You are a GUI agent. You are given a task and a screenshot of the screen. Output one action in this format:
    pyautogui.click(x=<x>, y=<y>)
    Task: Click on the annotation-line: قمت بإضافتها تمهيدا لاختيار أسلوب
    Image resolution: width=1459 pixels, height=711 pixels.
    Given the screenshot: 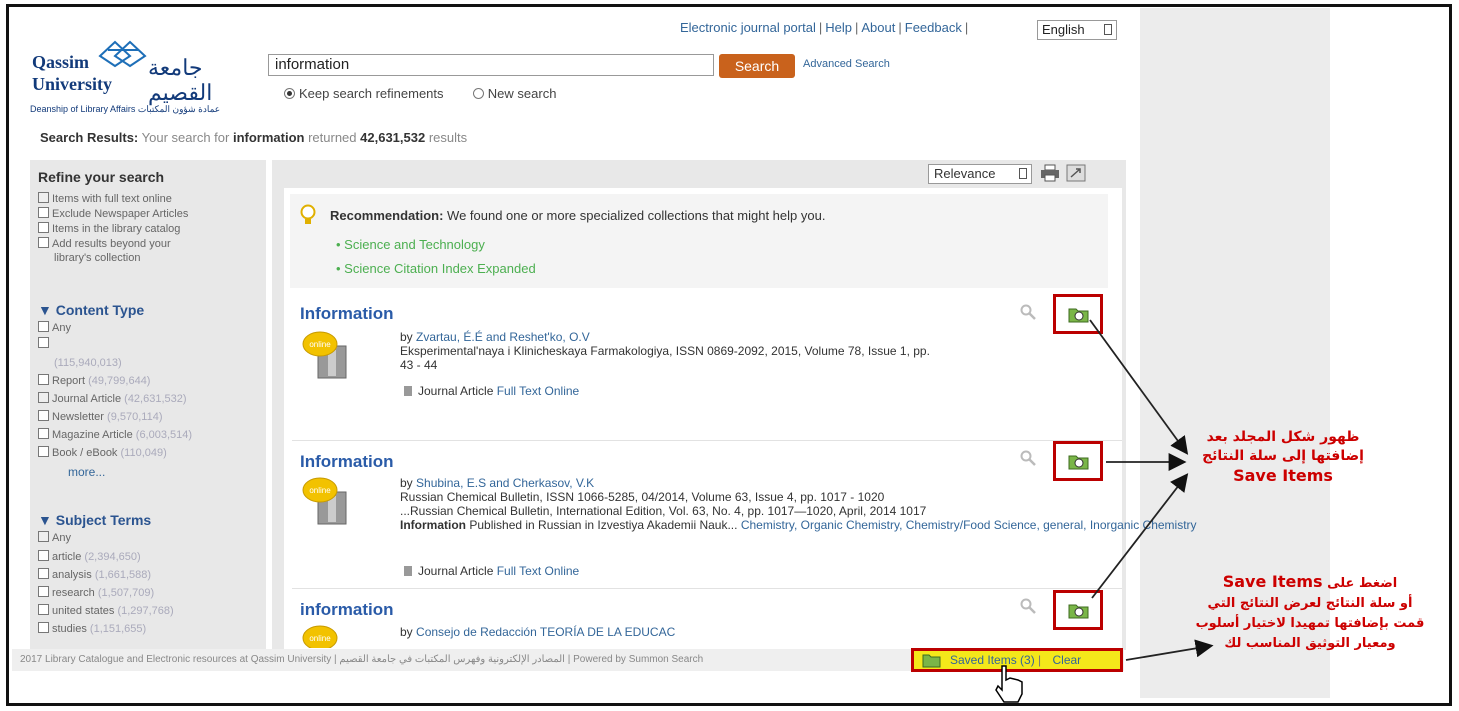 What is the action you would take?
    pyautogui.click(x=1310, y=623)
    